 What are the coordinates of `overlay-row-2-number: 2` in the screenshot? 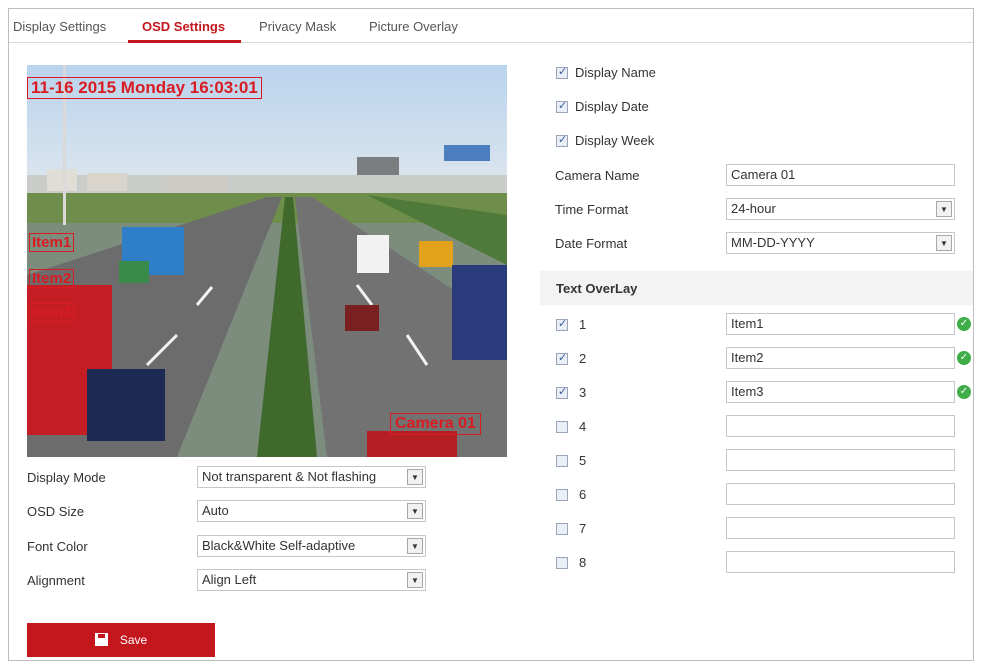 It's located at (583, 358).